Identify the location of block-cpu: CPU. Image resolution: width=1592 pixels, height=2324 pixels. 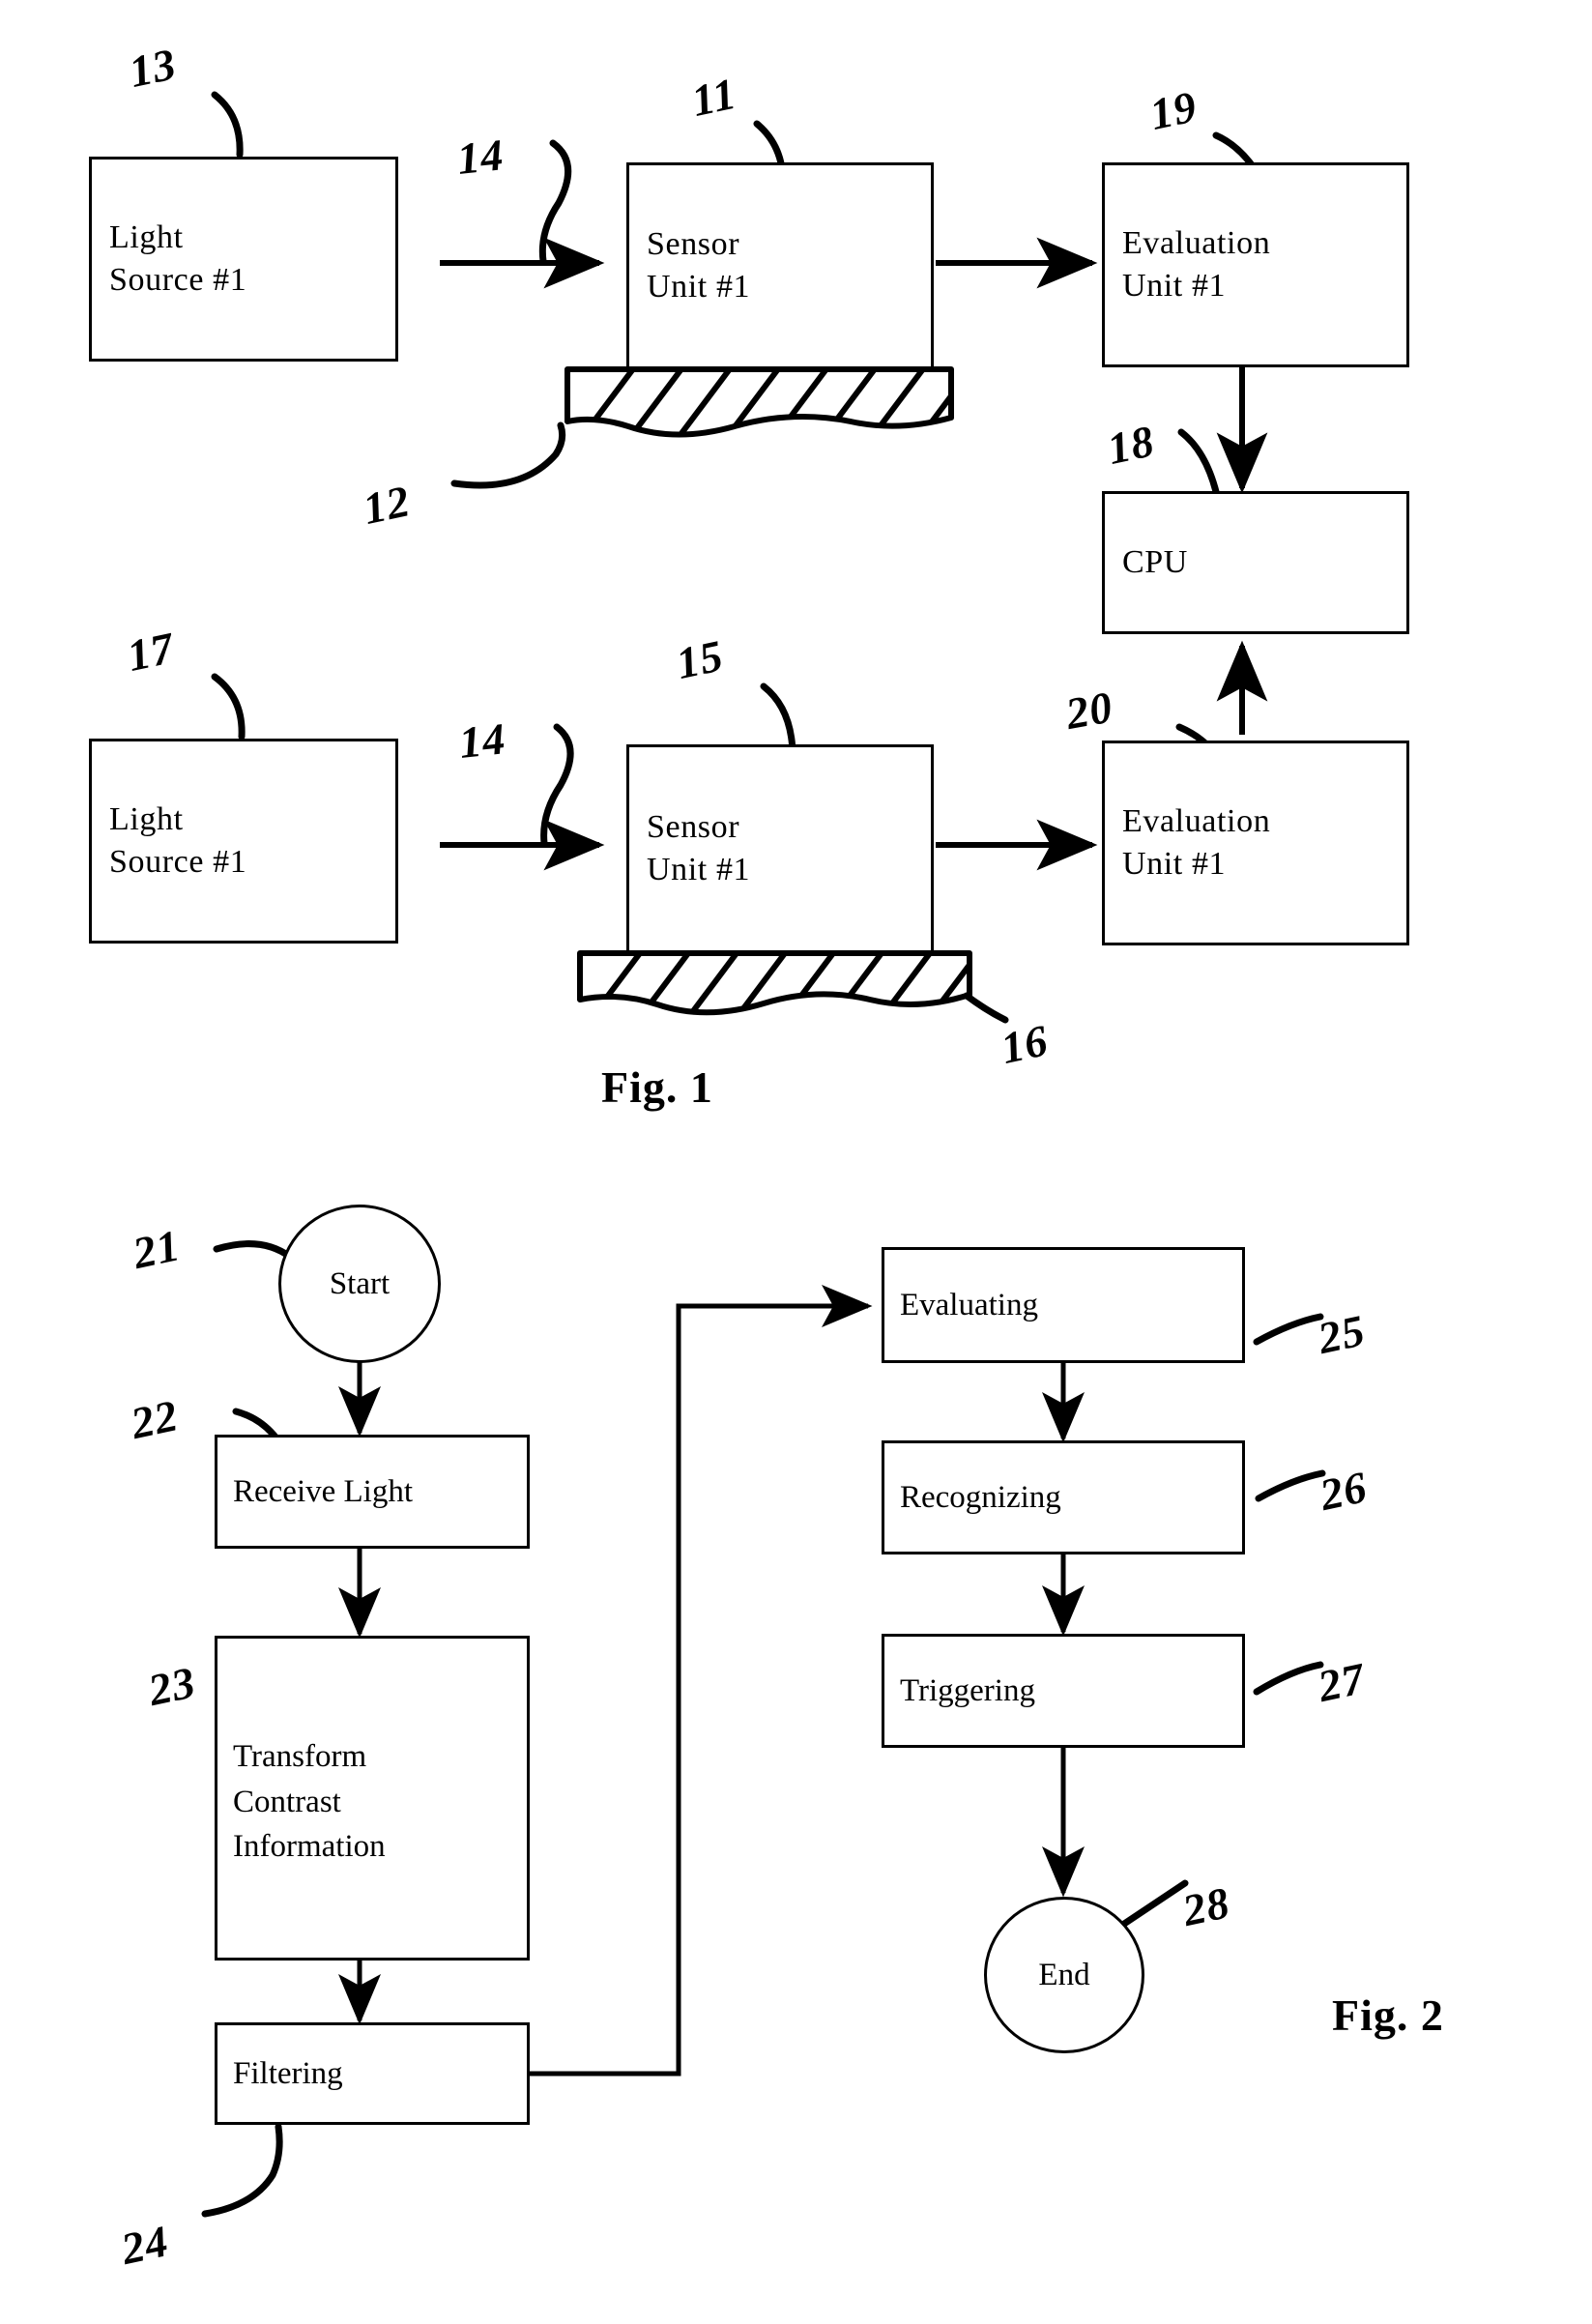
(1255, 562).